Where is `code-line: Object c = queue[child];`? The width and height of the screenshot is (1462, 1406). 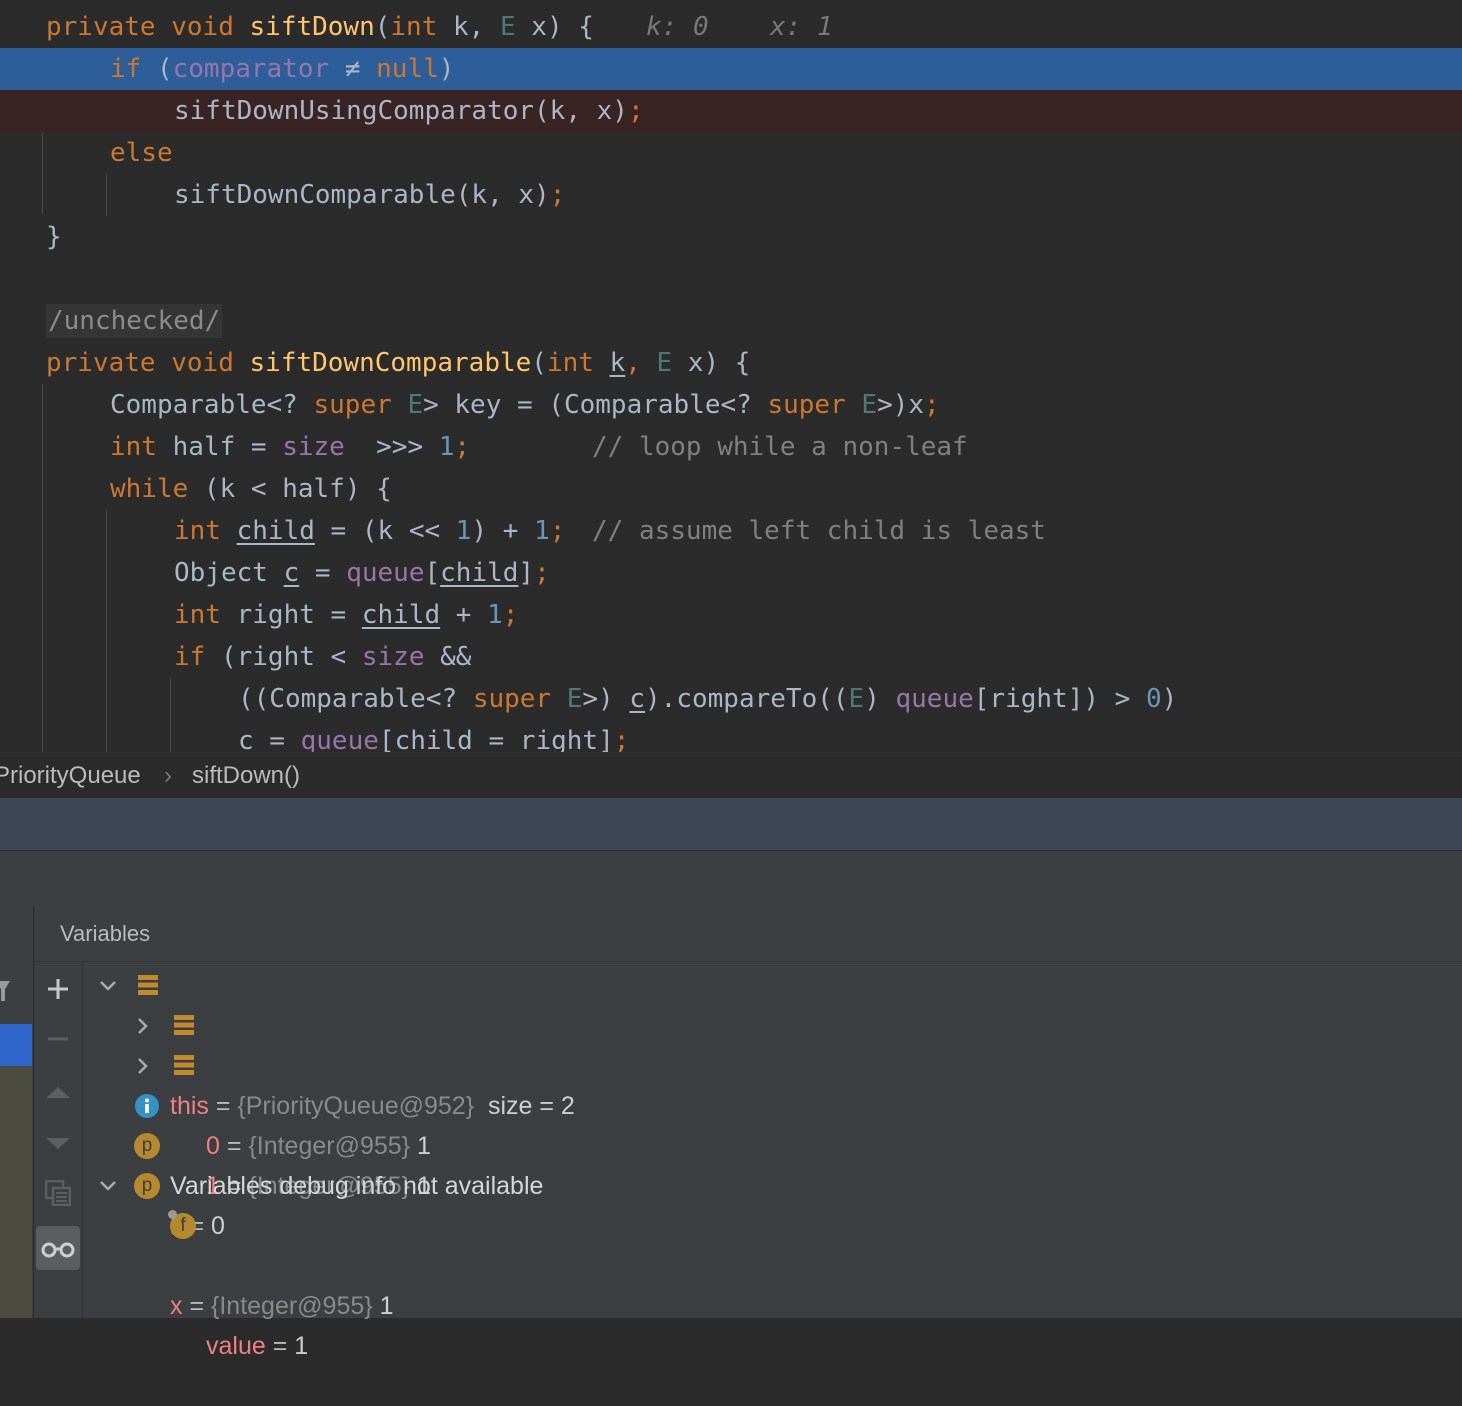
code-line: Object c = queue[child]; is located at coordinates (731, 573).